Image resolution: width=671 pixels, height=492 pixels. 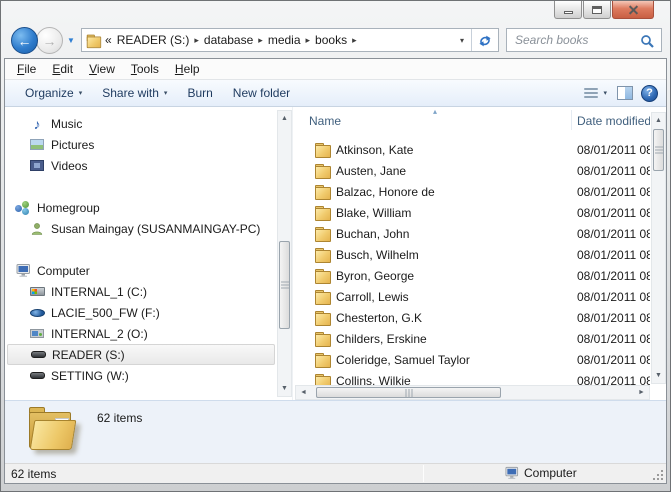 I want to click on maximize-icon, so click(x=597, y=9).